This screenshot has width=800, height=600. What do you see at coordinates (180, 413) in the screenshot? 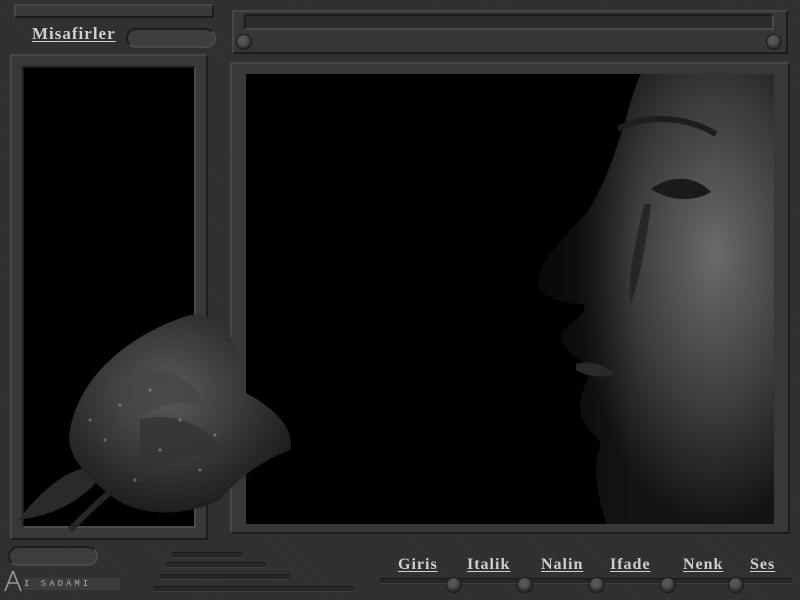
I see `rose-bloom` at bounding box center [180, 413].